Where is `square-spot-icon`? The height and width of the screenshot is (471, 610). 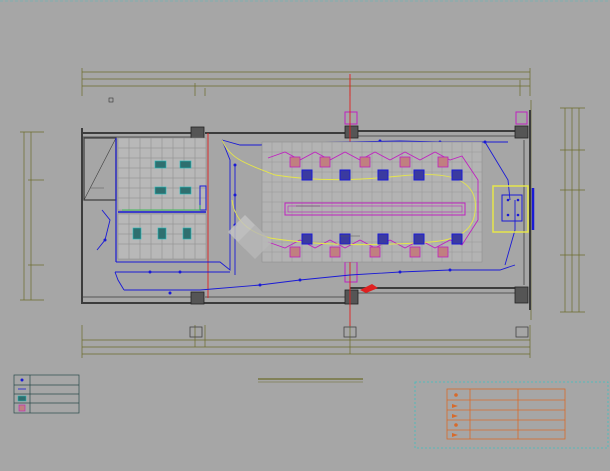
square-spot-icon is located at coordinates (22, 408).